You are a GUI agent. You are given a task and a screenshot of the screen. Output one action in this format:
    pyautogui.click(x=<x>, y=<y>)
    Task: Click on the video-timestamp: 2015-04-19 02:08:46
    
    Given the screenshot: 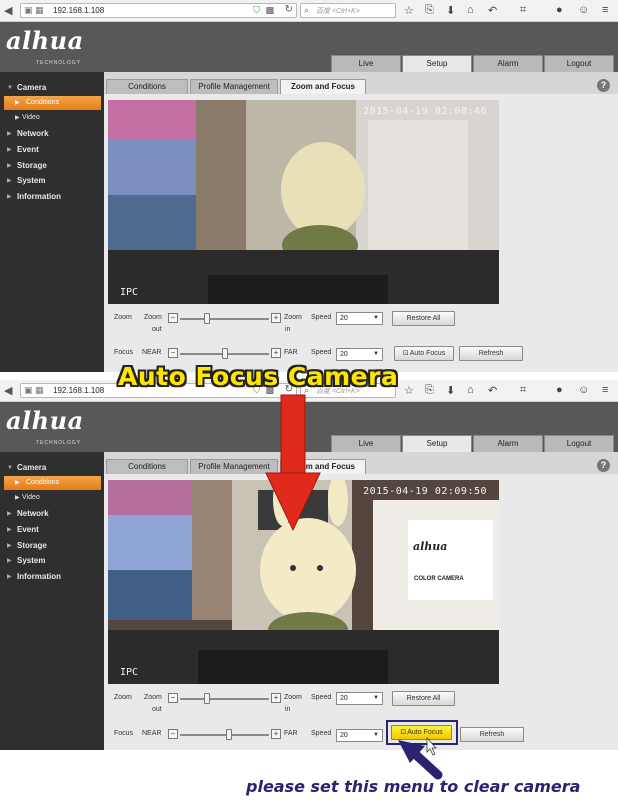 What is the action you would take?
    pyautogui.click(x=425, y=111)
    